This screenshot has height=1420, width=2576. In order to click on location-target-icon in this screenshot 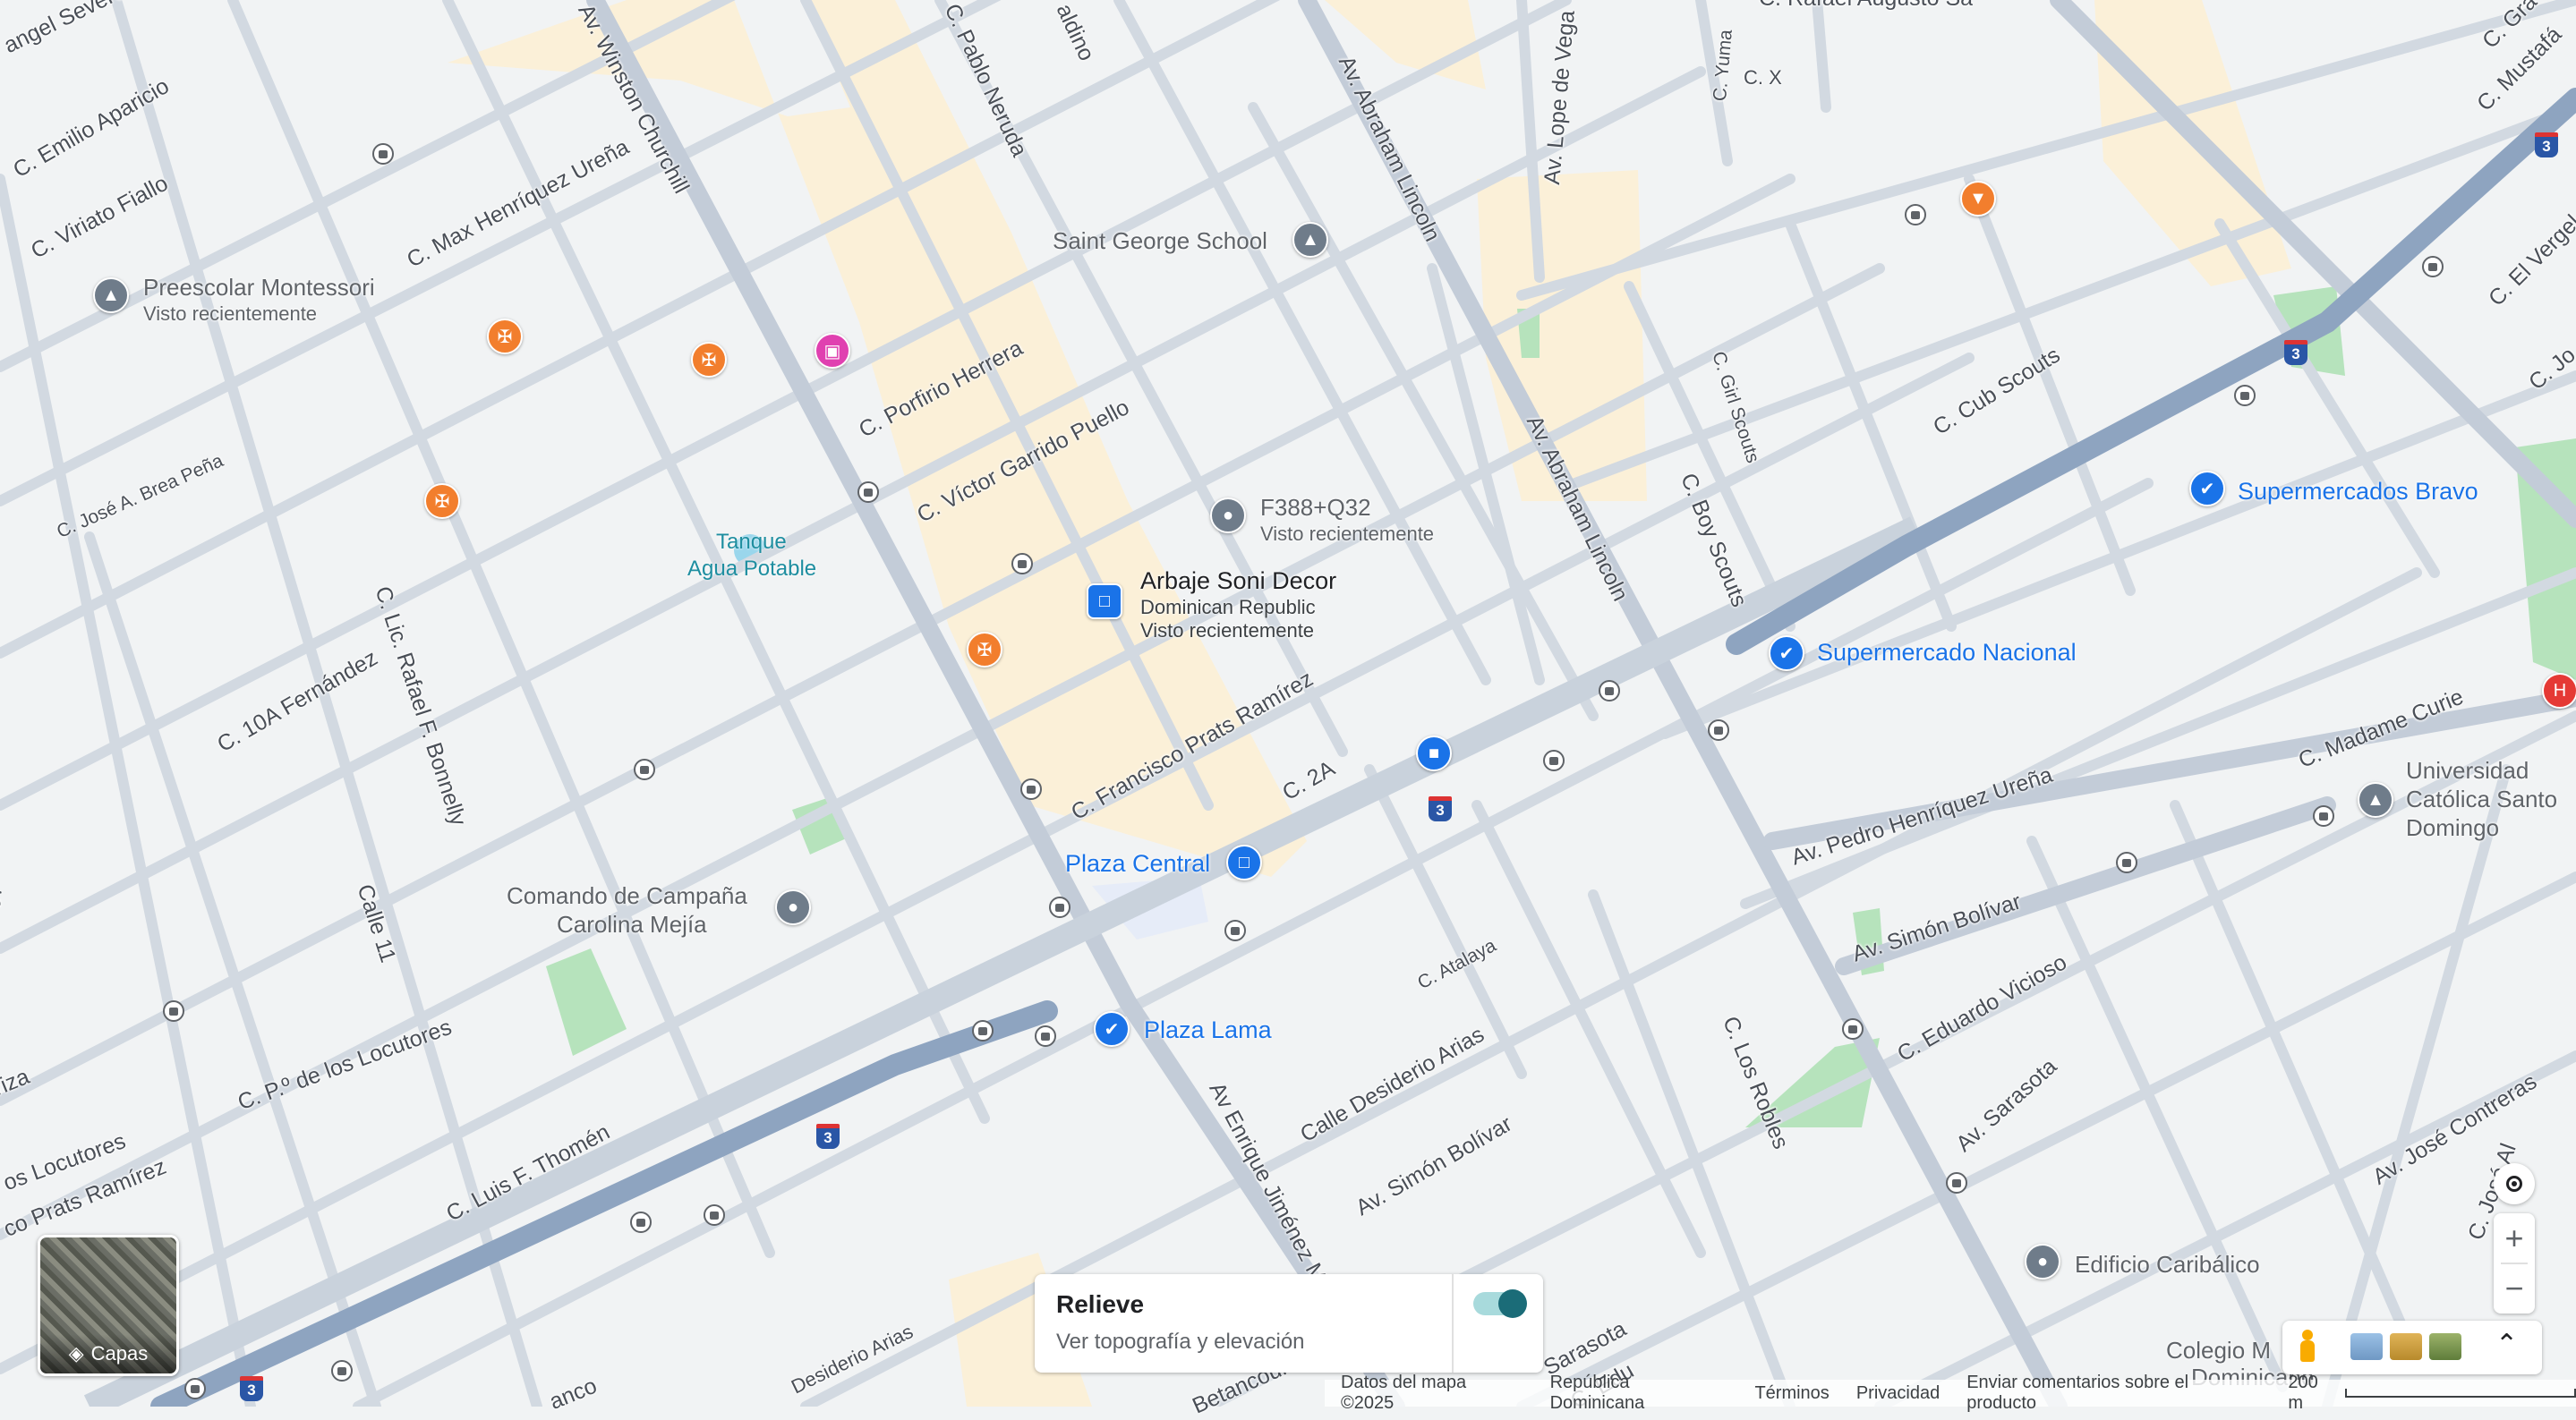, I will do `click(2514, 1184)`.